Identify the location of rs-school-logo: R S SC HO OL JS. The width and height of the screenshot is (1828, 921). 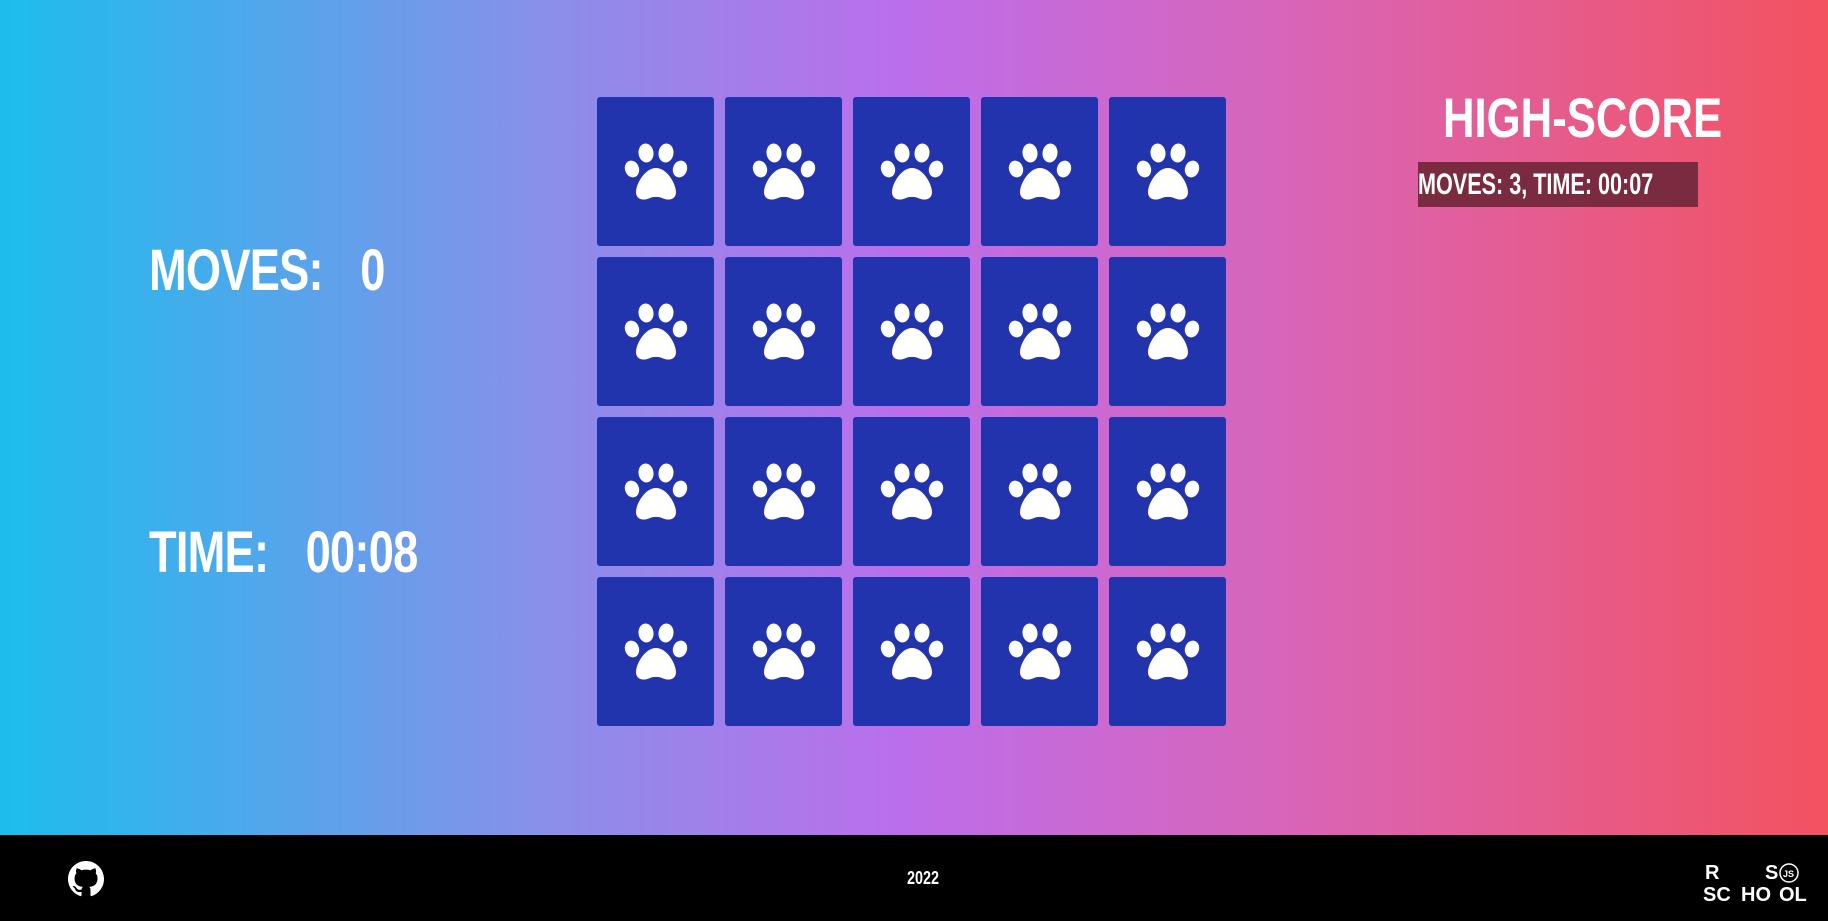
(1759, 883).